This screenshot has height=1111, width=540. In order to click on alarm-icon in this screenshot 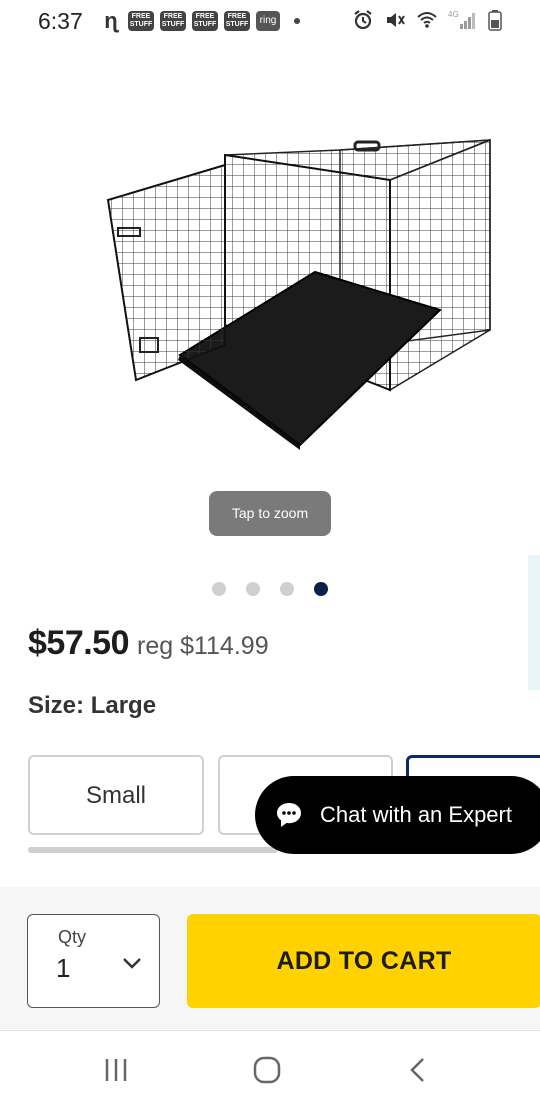, I will do `click(363, 20)`.